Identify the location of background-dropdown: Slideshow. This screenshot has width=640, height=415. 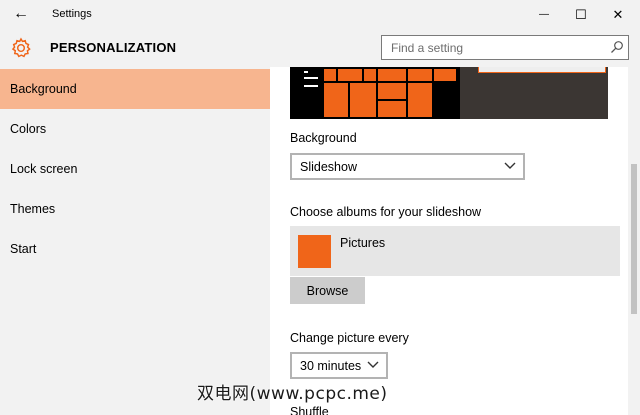
(407, 166).